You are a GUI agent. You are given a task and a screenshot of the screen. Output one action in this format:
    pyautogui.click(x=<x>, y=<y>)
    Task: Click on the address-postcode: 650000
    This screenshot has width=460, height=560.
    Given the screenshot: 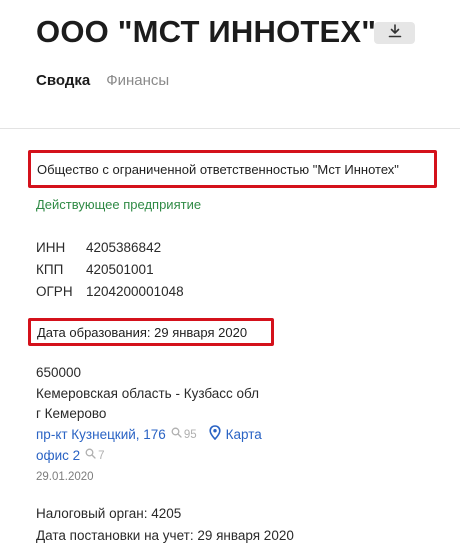 What is the action you would take?
    pyautogui.click(x=59, y=372)
    